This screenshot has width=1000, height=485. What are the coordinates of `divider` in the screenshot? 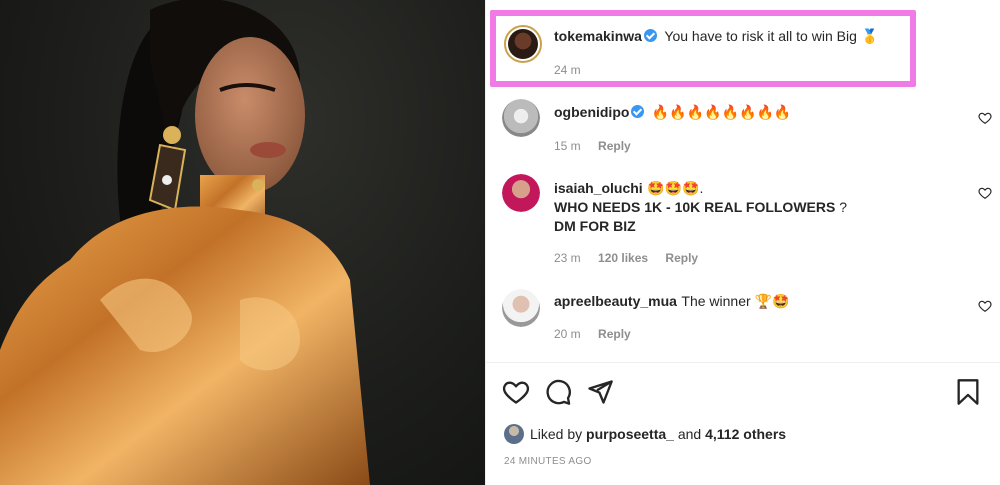 It's located at (743, 362).